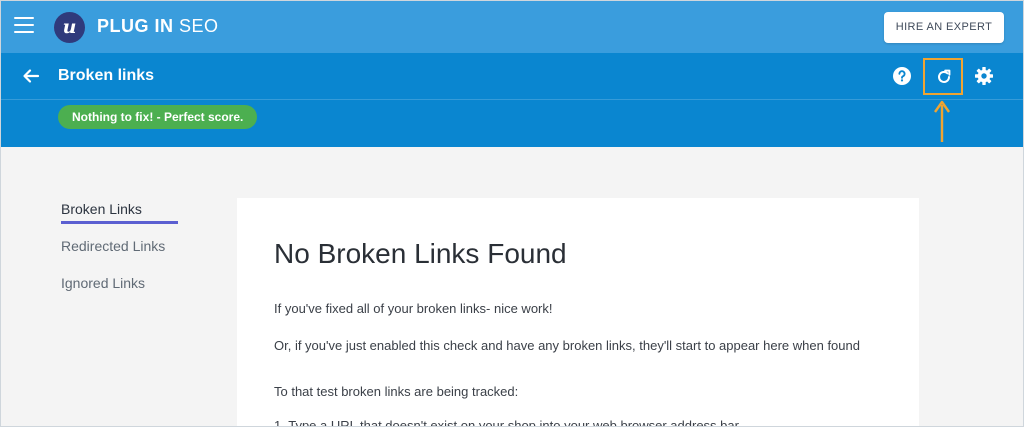 This screenshot has height=427, width=1024. I want to click on sidebar-item-broken-links: Broken Links, so click(119, 219).